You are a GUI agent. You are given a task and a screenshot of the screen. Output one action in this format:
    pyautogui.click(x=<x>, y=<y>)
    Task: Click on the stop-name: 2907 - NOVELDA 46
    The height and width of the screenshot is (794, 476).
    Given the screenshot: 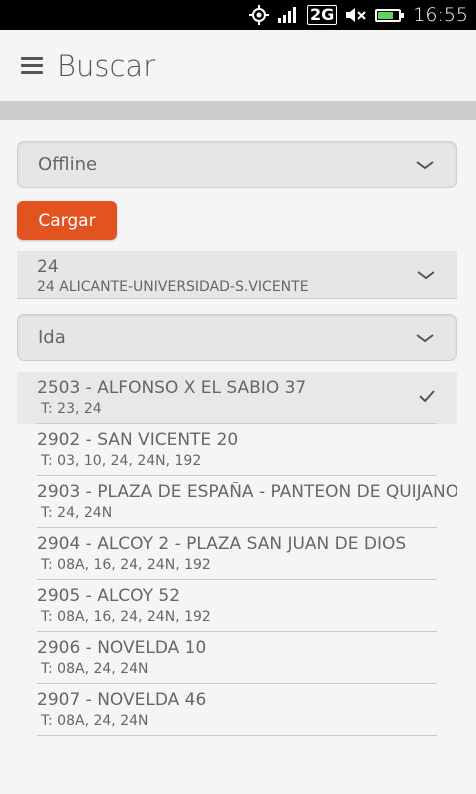 What is the action you would take?
    pyautogui.click(x=122, y=700)
    